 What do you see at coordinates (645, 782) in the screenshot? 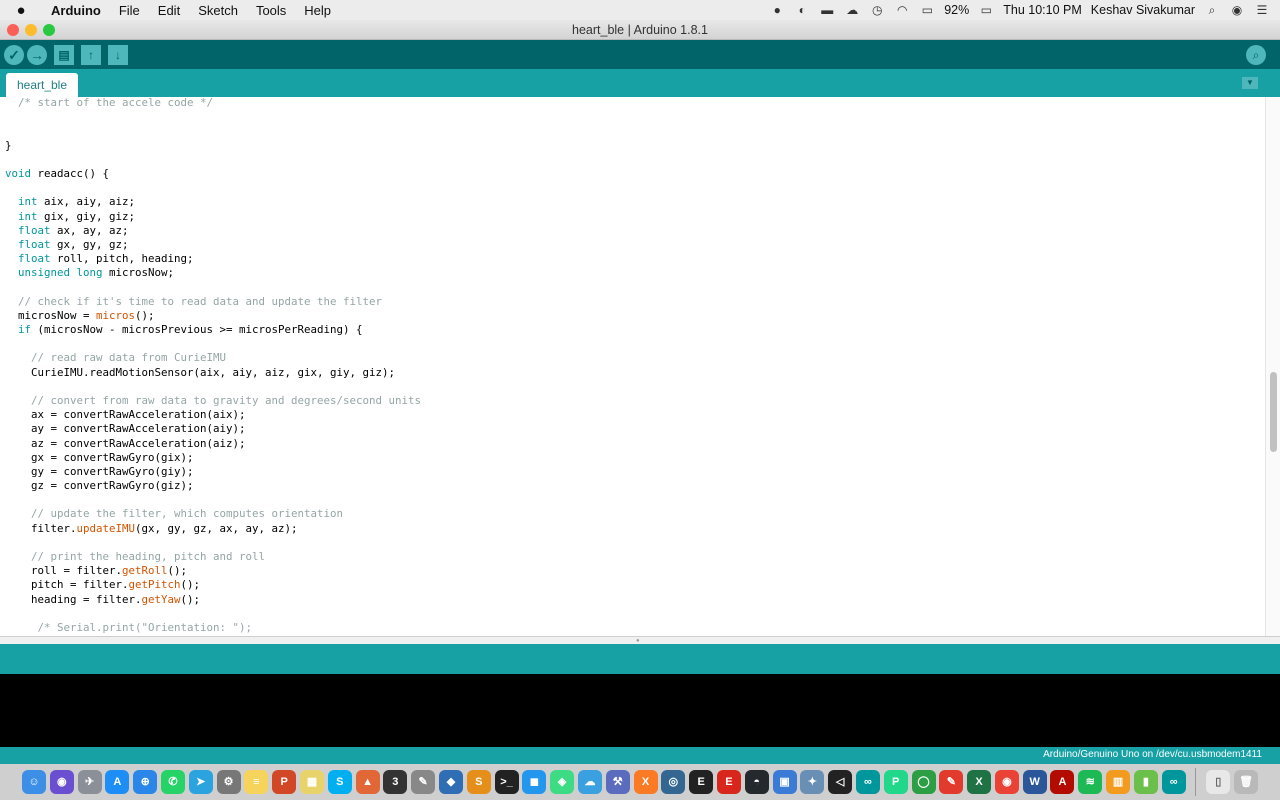
I see `dock-xampp-icon: X` at bounding box center [645, 782].